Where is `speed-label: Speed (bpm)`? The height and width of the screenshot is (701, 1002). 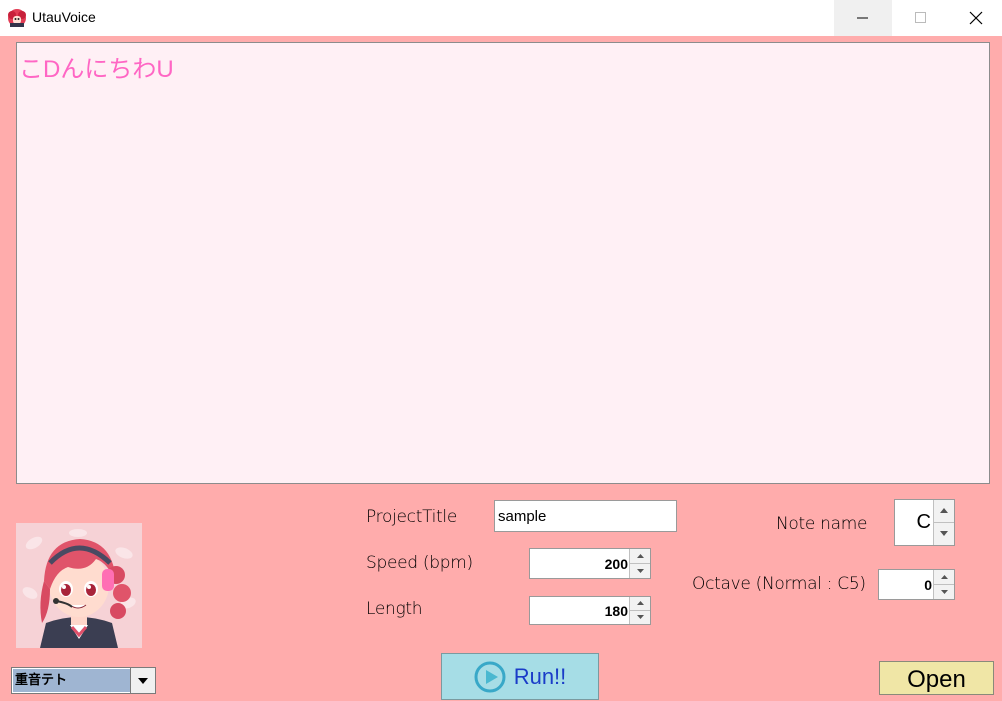 speed-label: Speed (bpm) is located at coordinates (419, 563).